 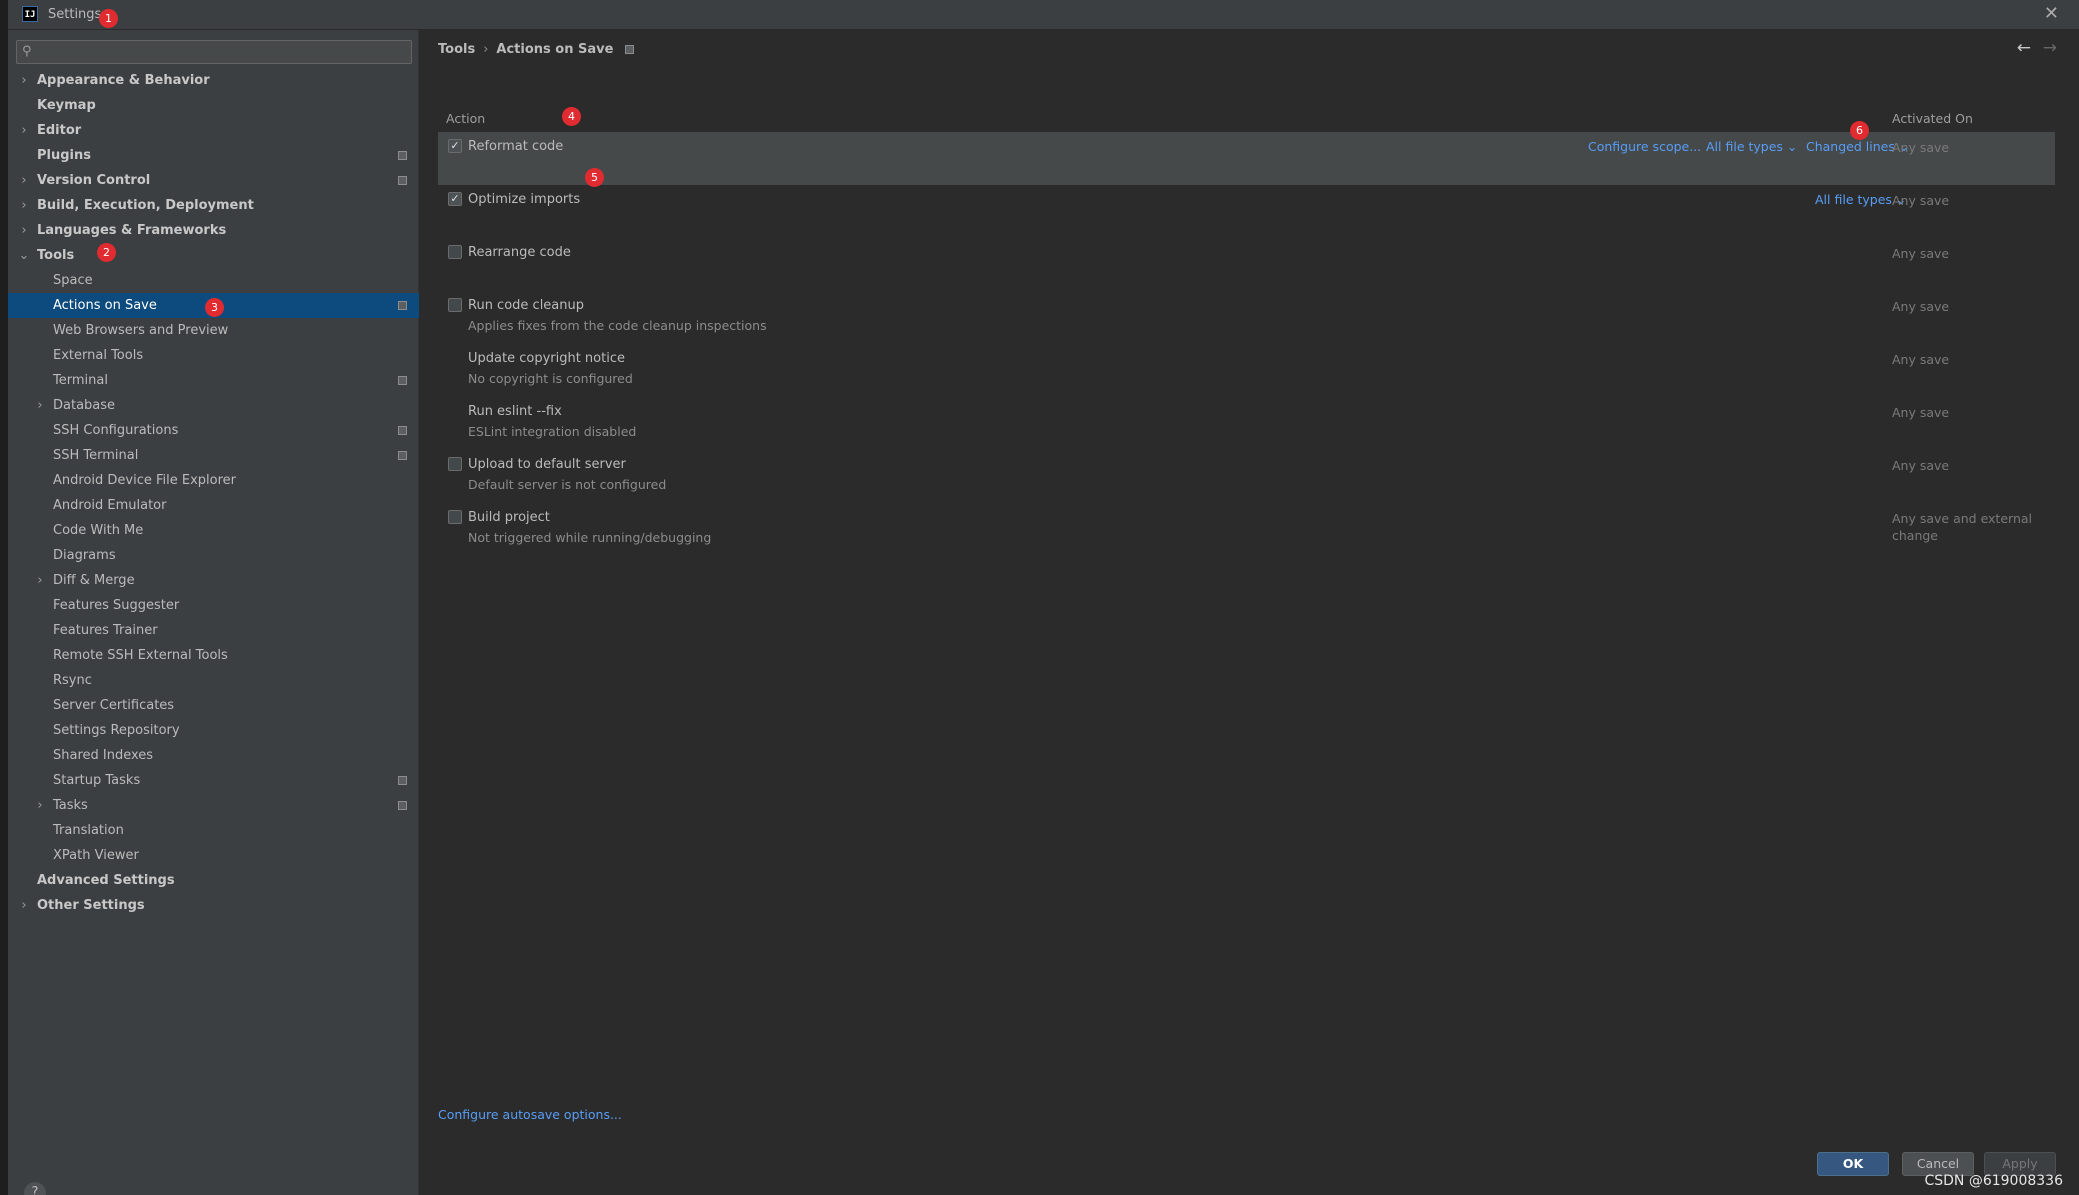 What do you see at coordinates (213, 730) in the screenshot?
I see `sidebar-item: Settings Repository` at bounding box center [213, 730].